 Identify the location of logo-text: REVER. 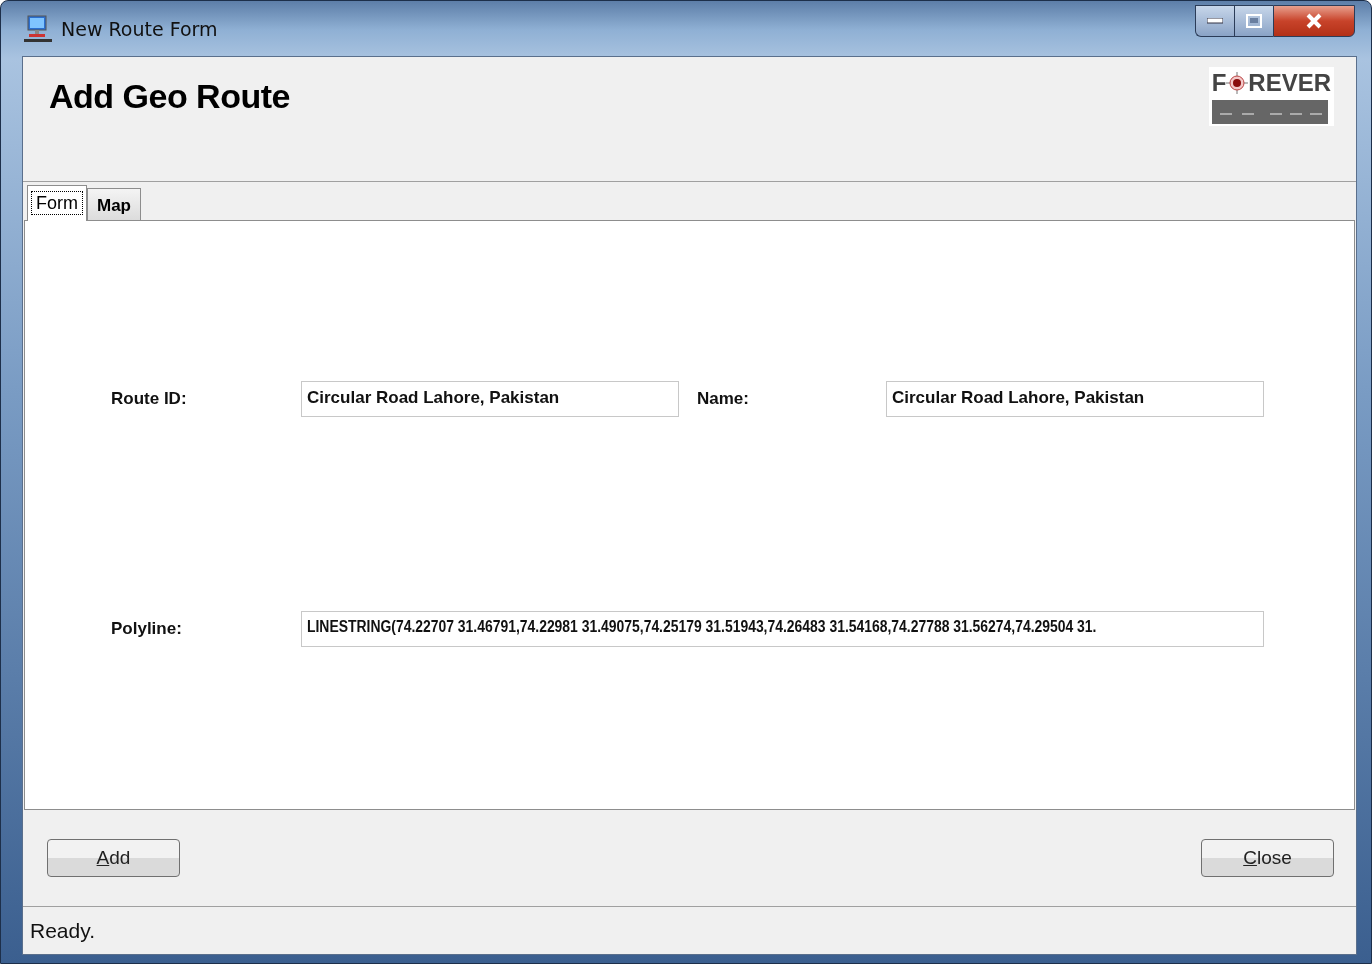
(1289, 83).